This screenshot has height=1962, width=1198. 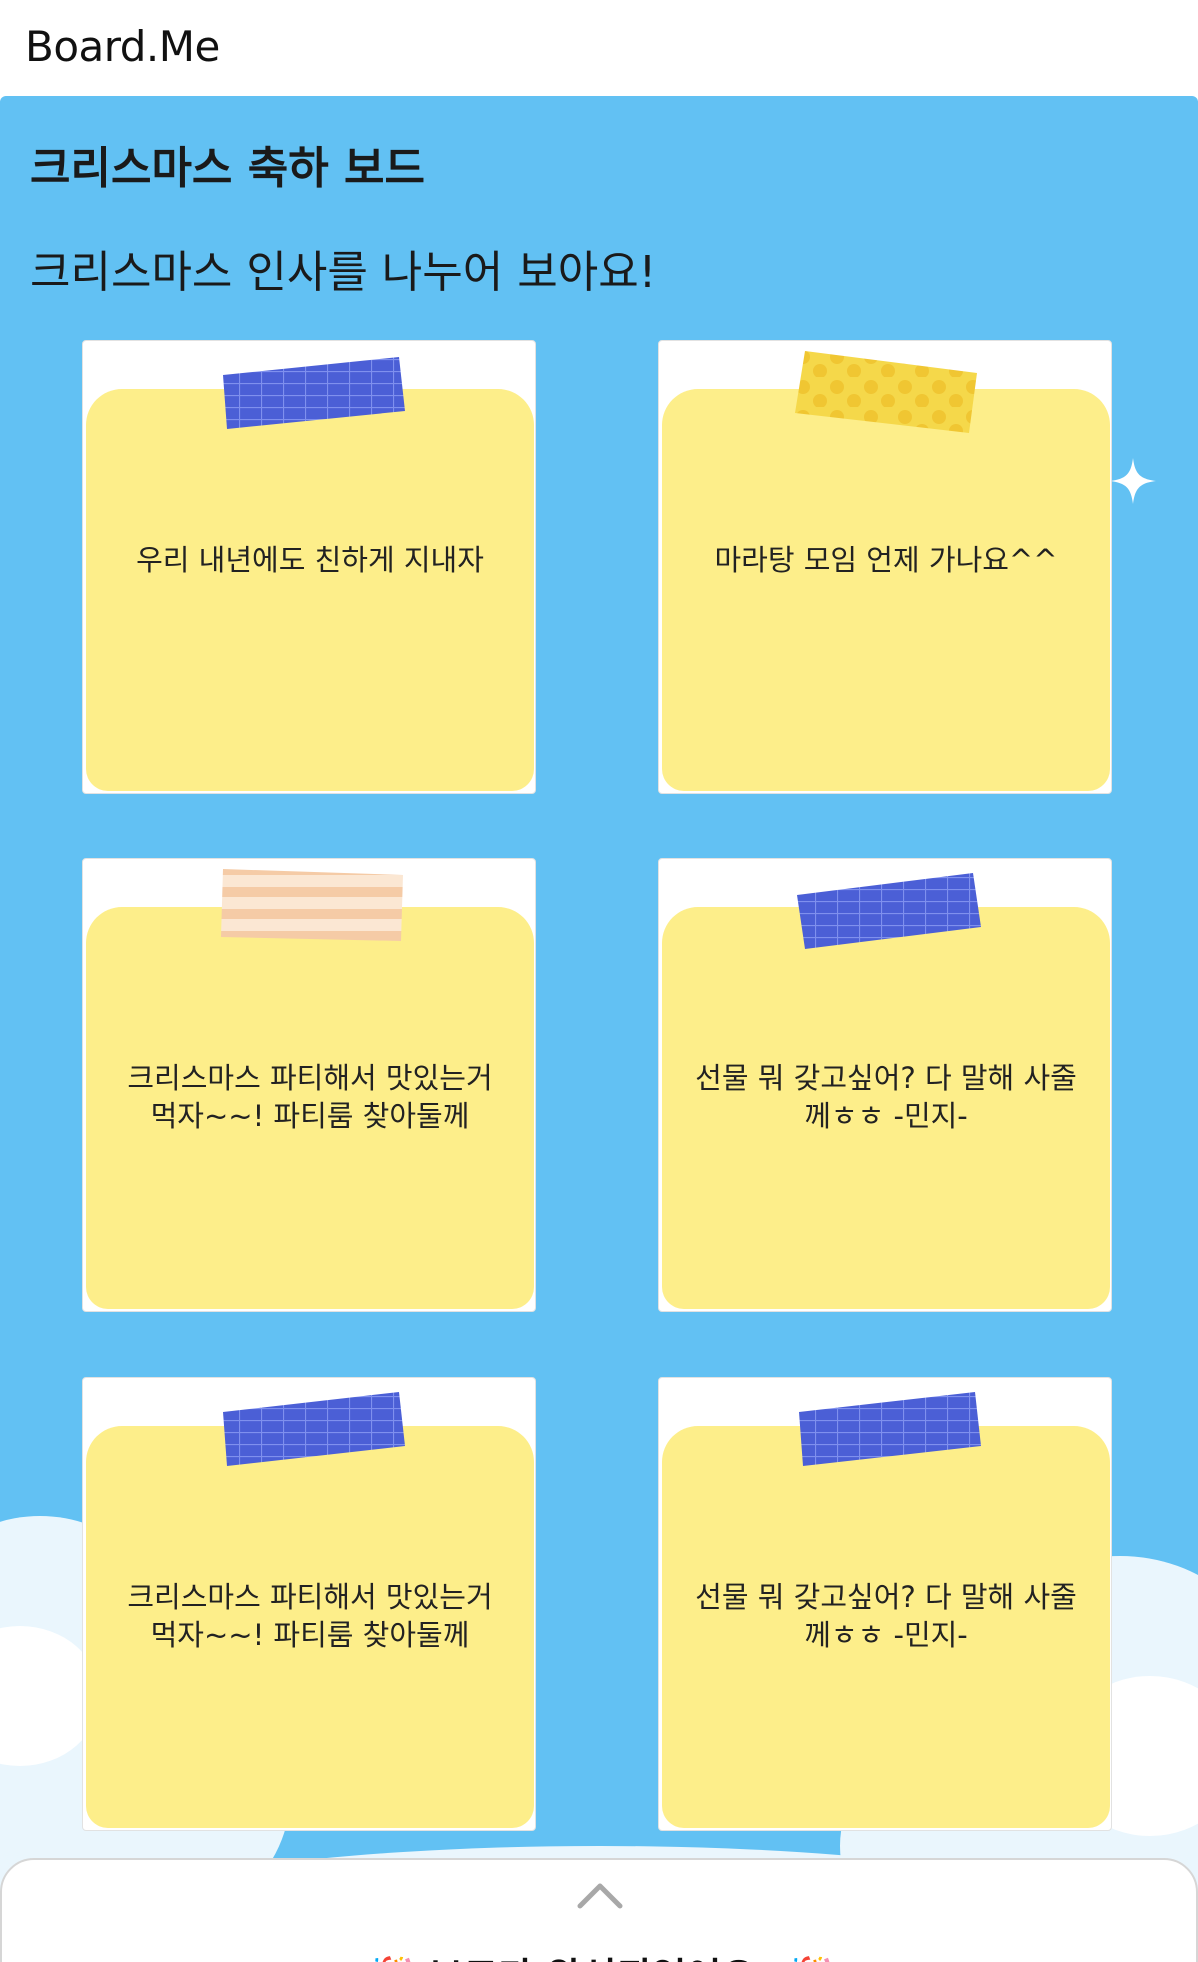 What do you see at coordinates (312, 905) in the screenshot?
I see `peach-stripe-tape` at bounding box center [312, 905].